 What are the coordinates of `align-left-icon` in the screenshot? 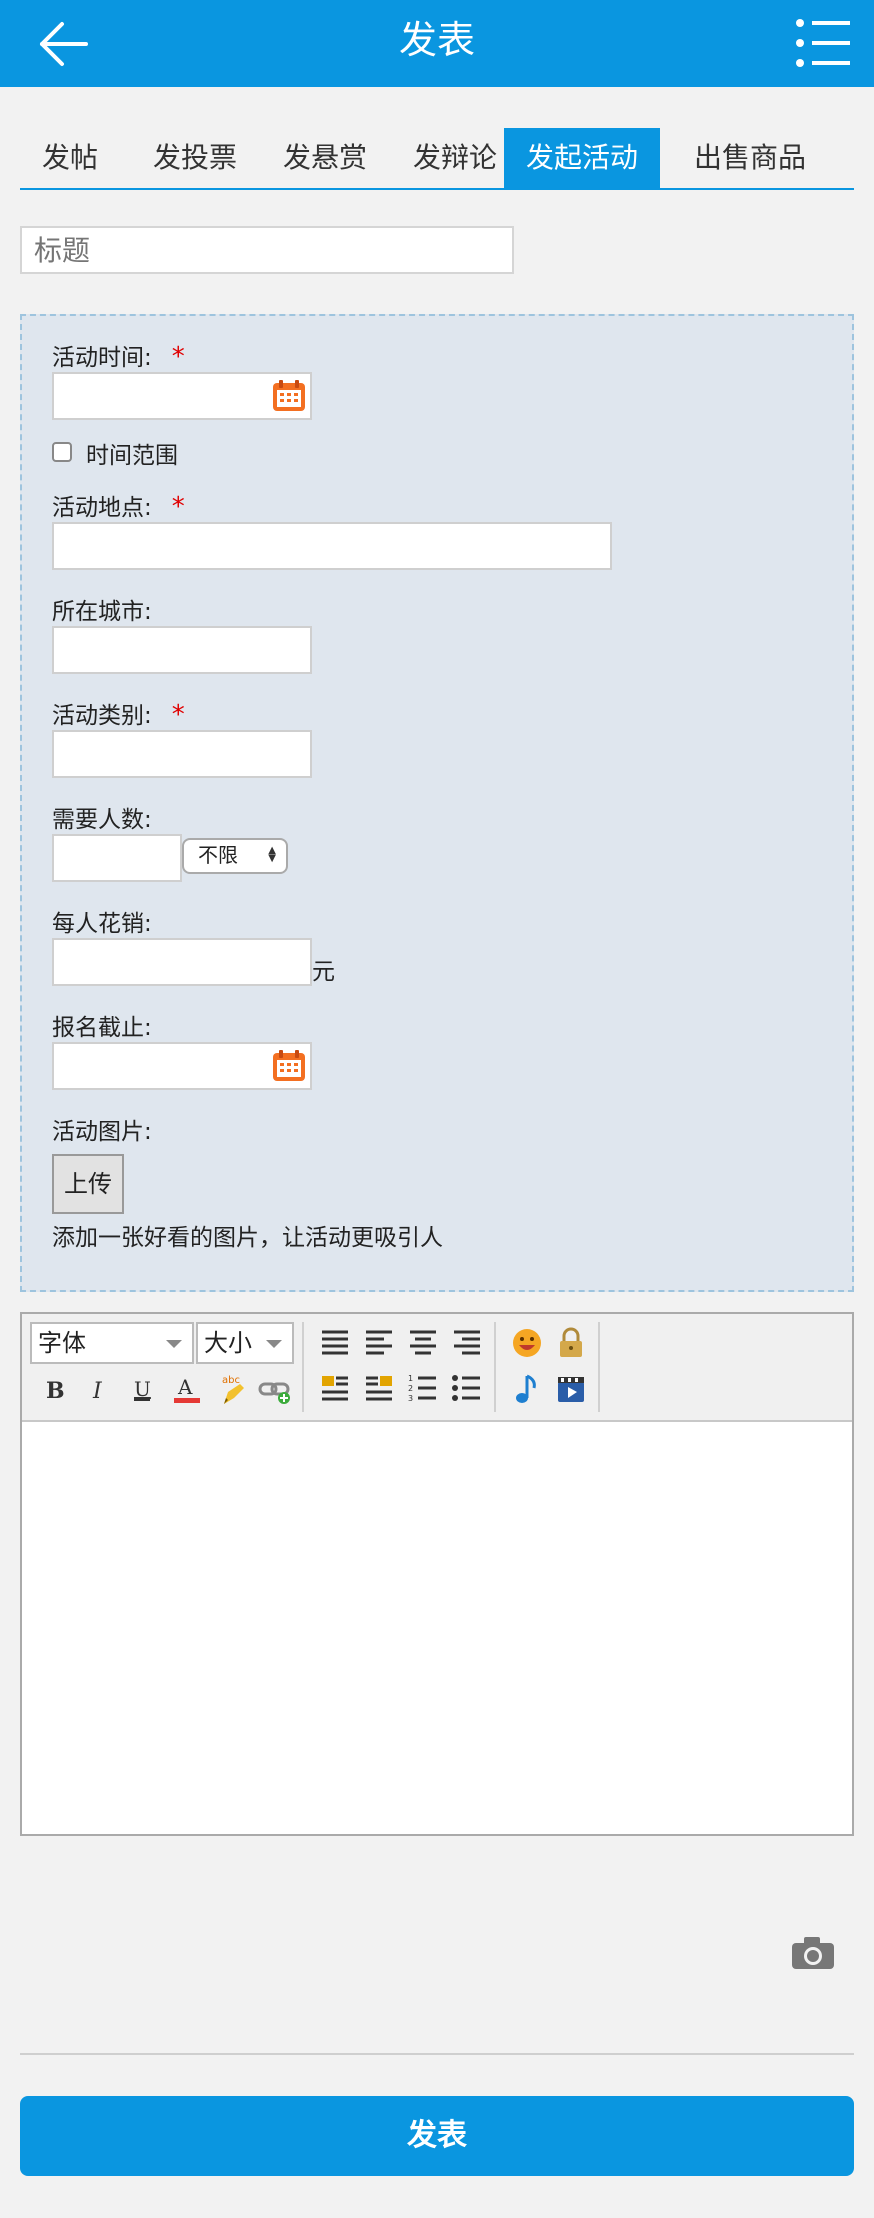 It's located at (379, 1343).